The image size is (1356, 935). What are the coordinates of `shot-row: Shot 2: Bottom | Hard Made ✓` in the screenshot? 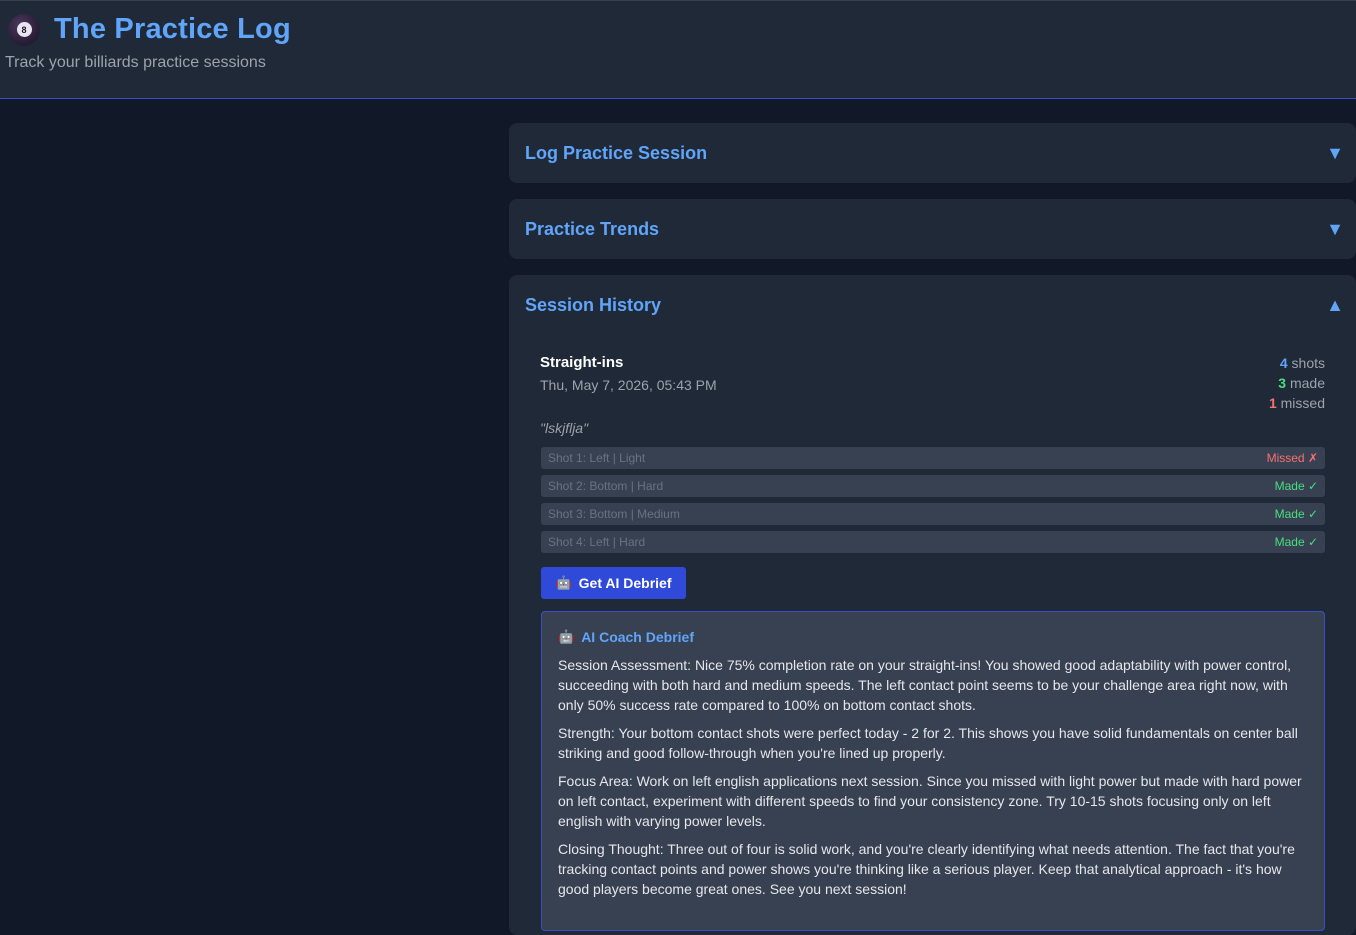 It's located at (933, 486).